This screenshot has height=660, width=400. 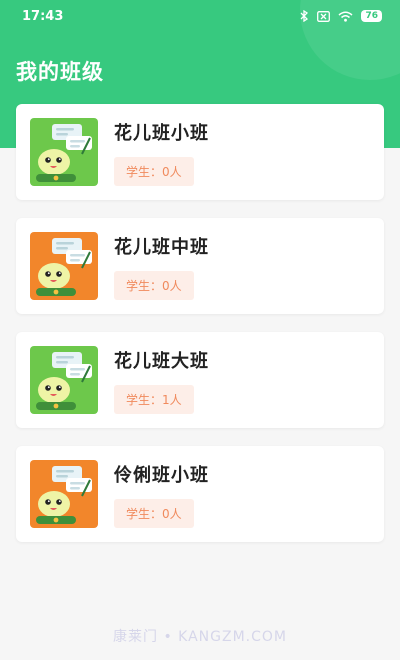 I want to click on class-name: 花儿班大班, so click(x=161, y=361).